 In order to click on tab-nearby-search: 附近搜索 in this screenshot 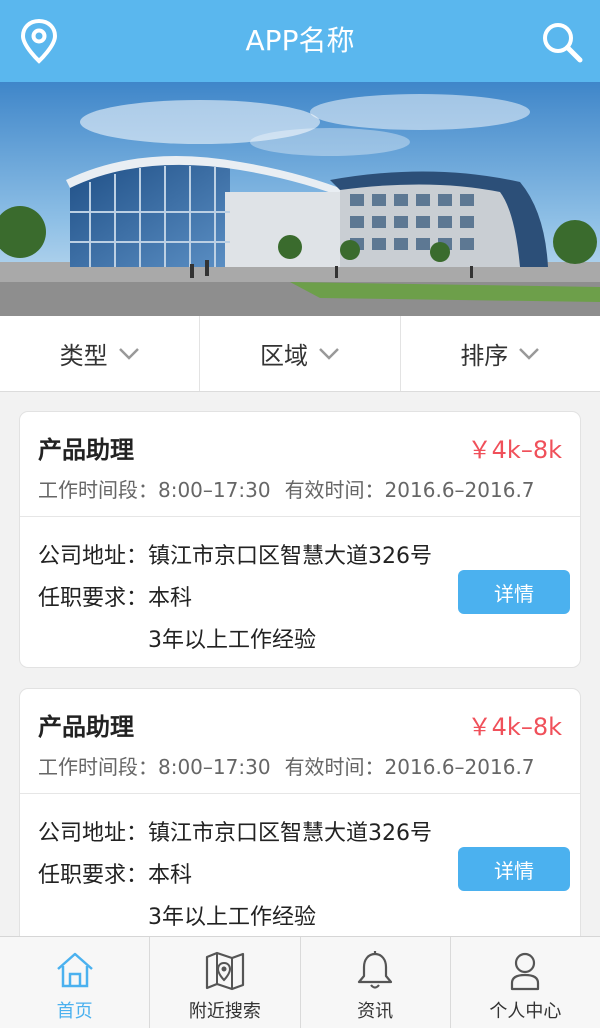, I will do `click(225, 982)`.